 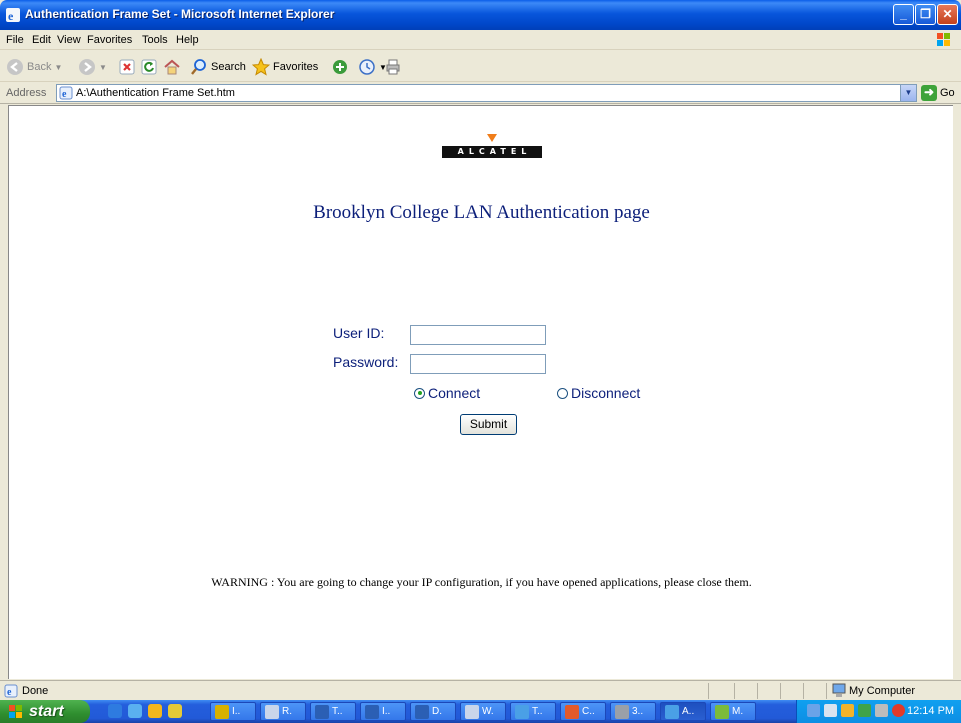 I want to click on disconnect-label: Disconnect, so click(x=606, y=393).